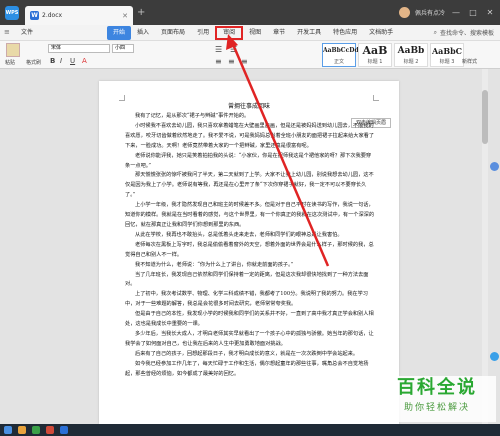  Describe the element at coordinates (52, 61) in the screenshot. I see `bold-button: B` at that location.